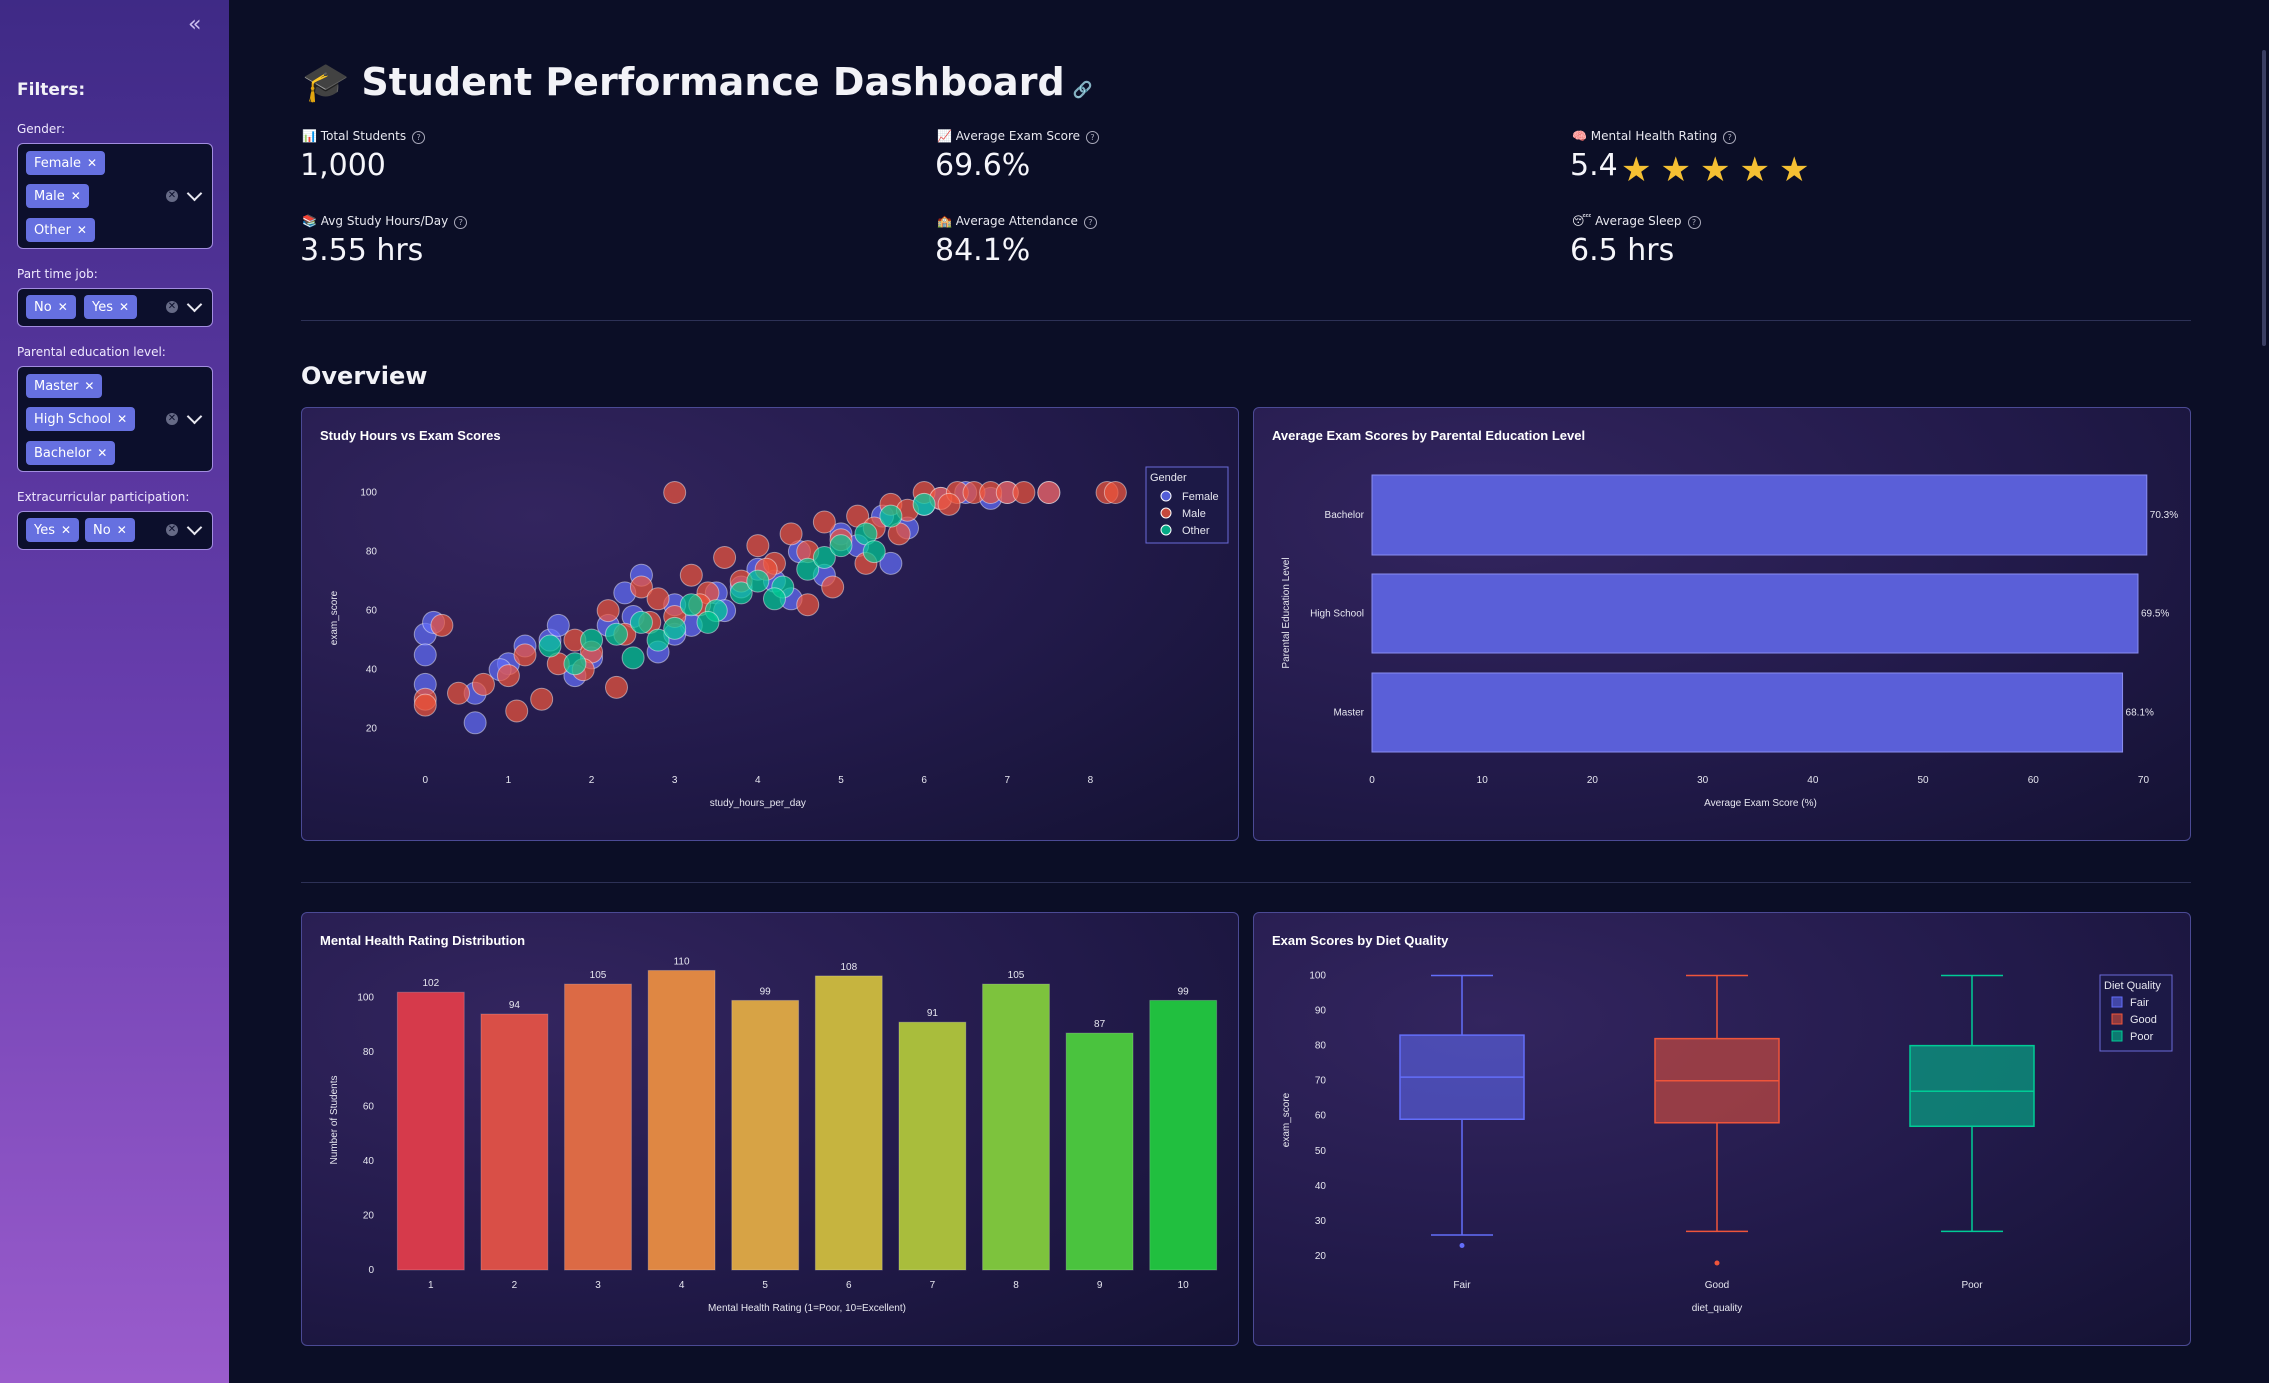 Image resolution: width=2269 pixels, height=1383 pixels. Describe the element at coordinates (422, 940) in the screenshot. I see `chart-title: Mental Health Rating Distribution` at that location.